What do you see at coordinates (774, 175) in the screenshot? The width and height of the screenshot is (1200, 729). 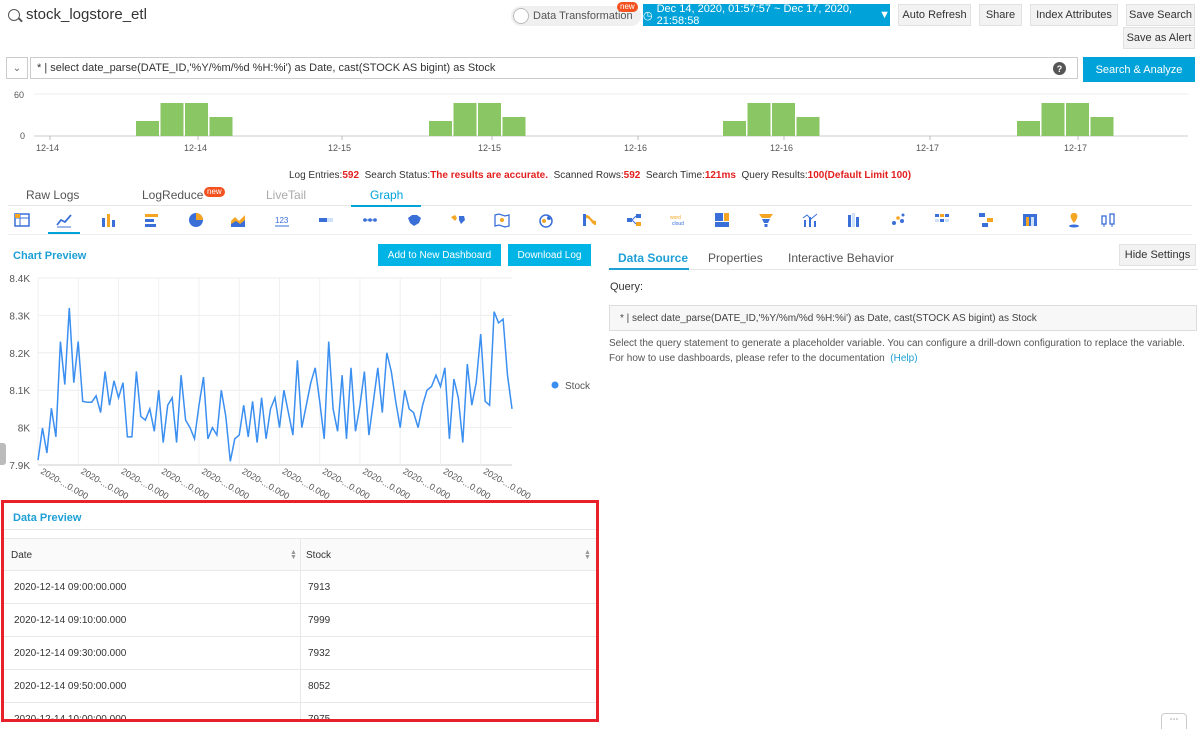 I see `query-results-label: Query Results:` at bounding box center [774, 175].